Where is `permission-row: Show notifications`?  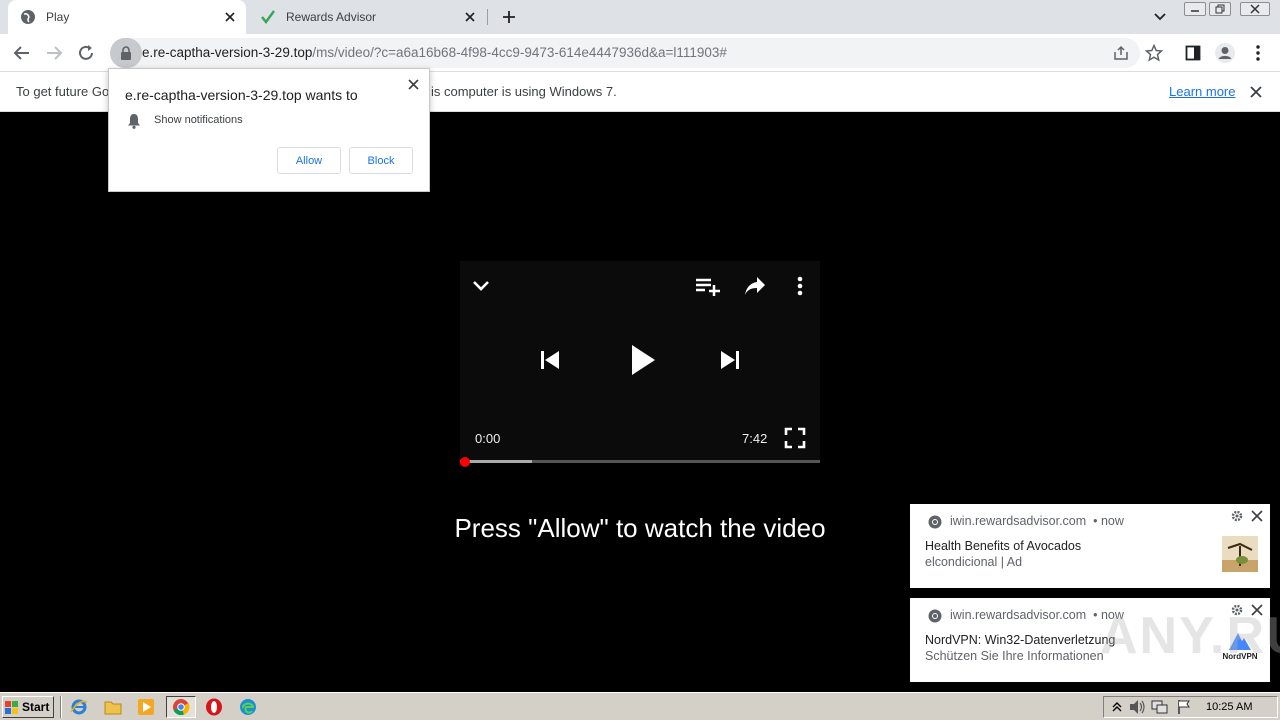 permission-row: Show notifications is located at coordinates (198, 120).